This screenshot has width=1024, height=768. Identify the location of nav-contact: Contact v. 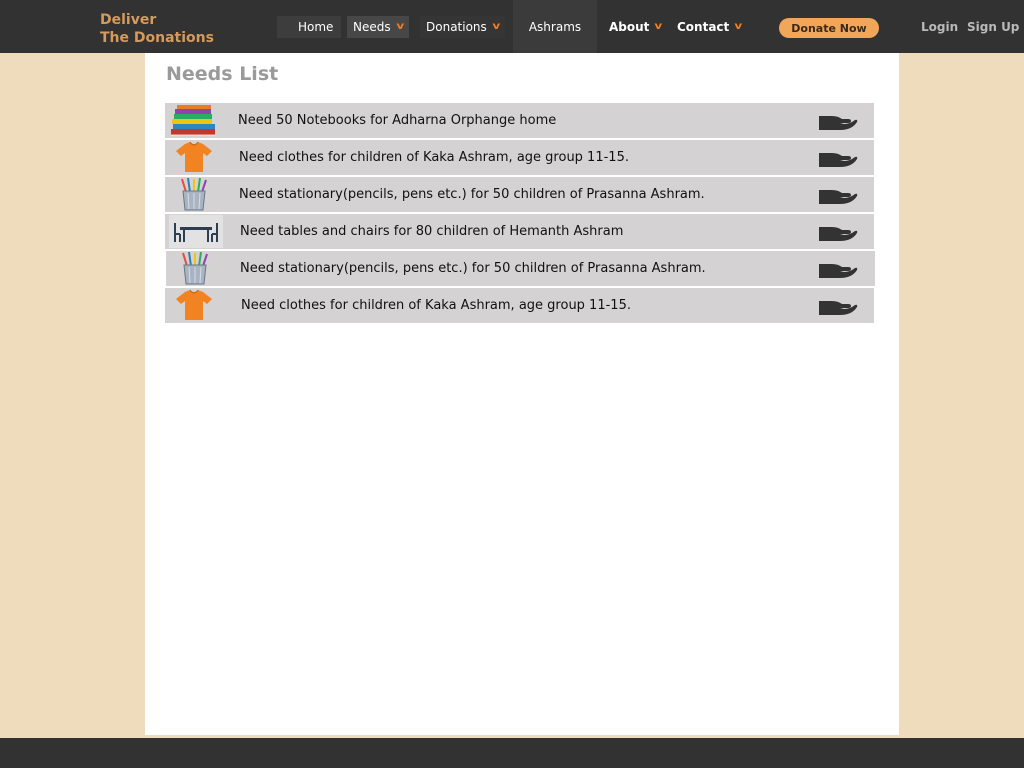
(709, 26).